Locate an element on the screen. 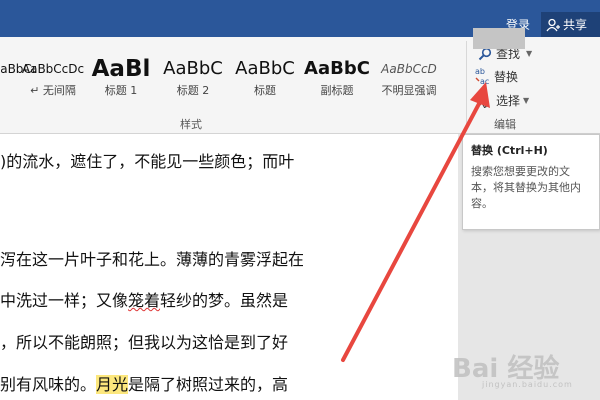  tooltip-body: 搜索您想要更改的文本，将其替换为其他内容。 is located at coordinates (526, 187).